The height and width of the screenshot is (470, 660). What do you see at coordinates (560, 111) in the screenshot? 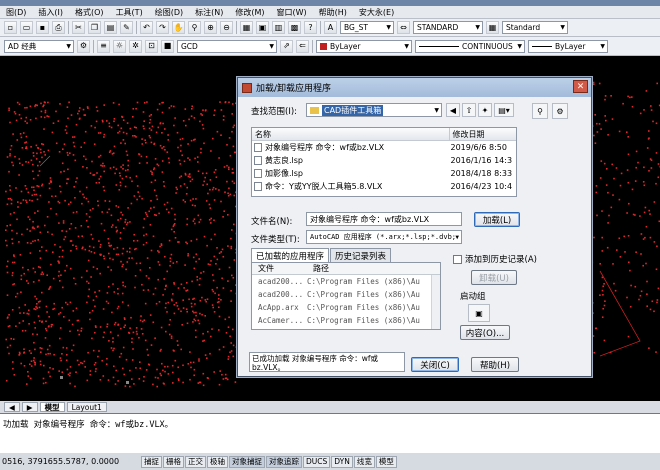
I see `tools-icon: ⚙` at bounding box center [560, 111].